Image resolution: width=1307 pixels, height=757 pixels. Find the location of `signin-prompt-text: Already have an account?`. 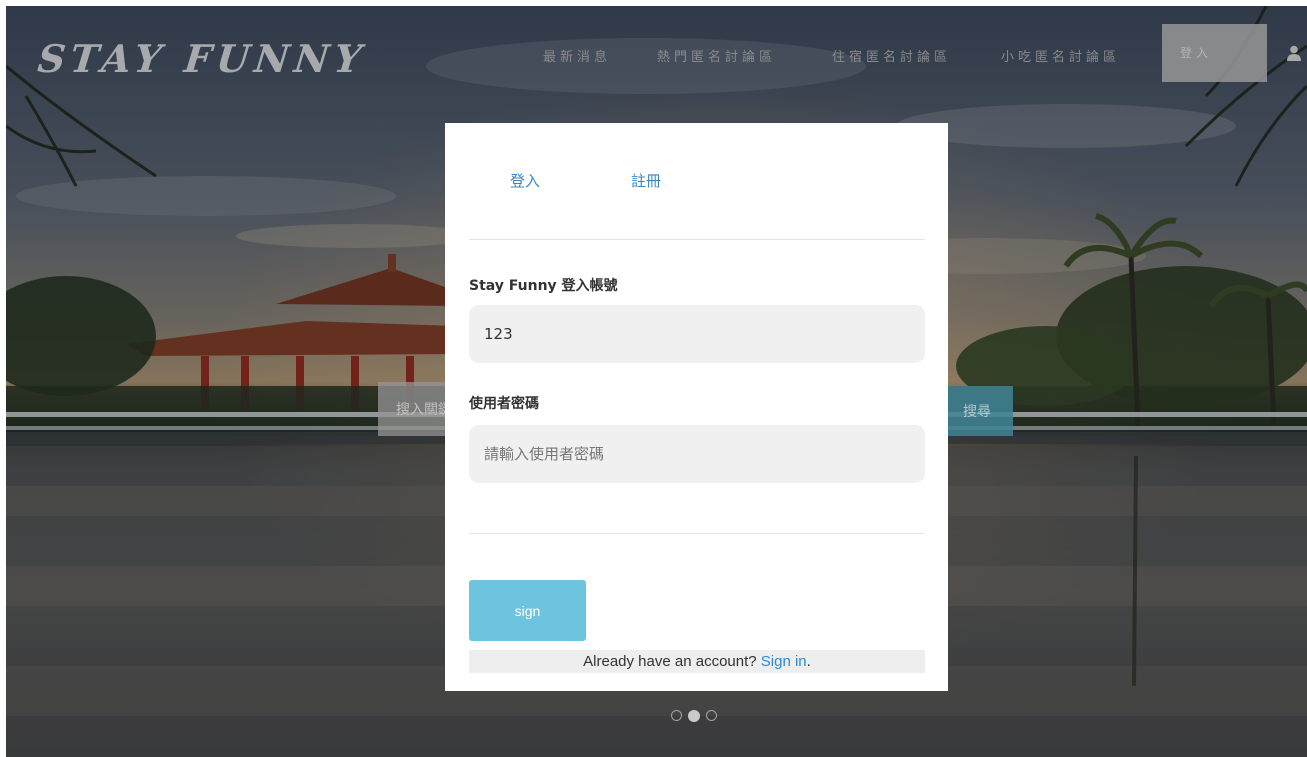

signin-prompt-text: Already have an account? is located at coordinates (672, 661).